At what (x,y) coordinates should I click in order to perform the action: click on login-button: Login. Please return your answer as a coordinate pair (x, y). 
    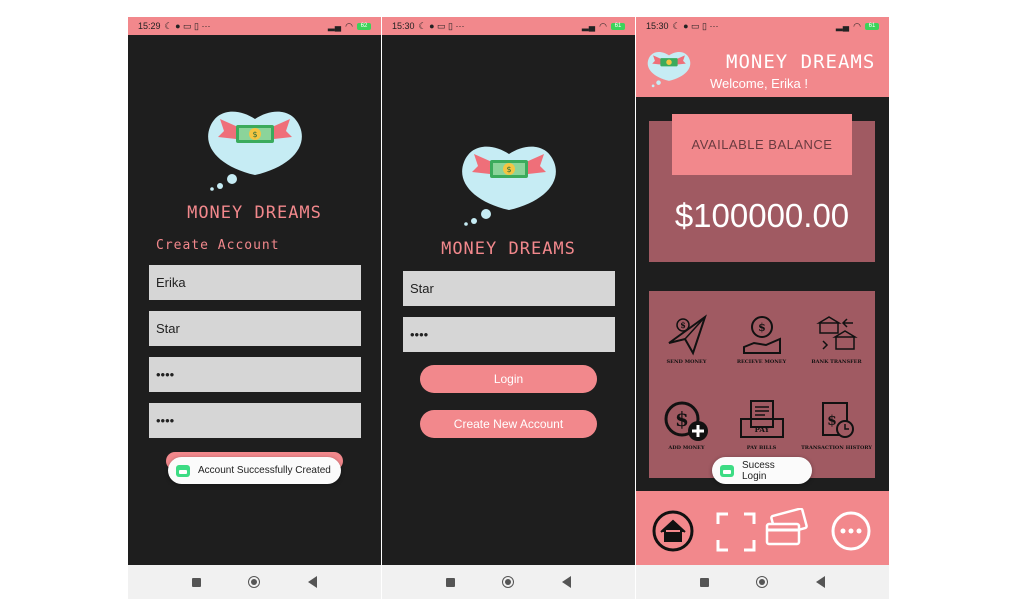
    Looking at the image, I should click on (508, 379).